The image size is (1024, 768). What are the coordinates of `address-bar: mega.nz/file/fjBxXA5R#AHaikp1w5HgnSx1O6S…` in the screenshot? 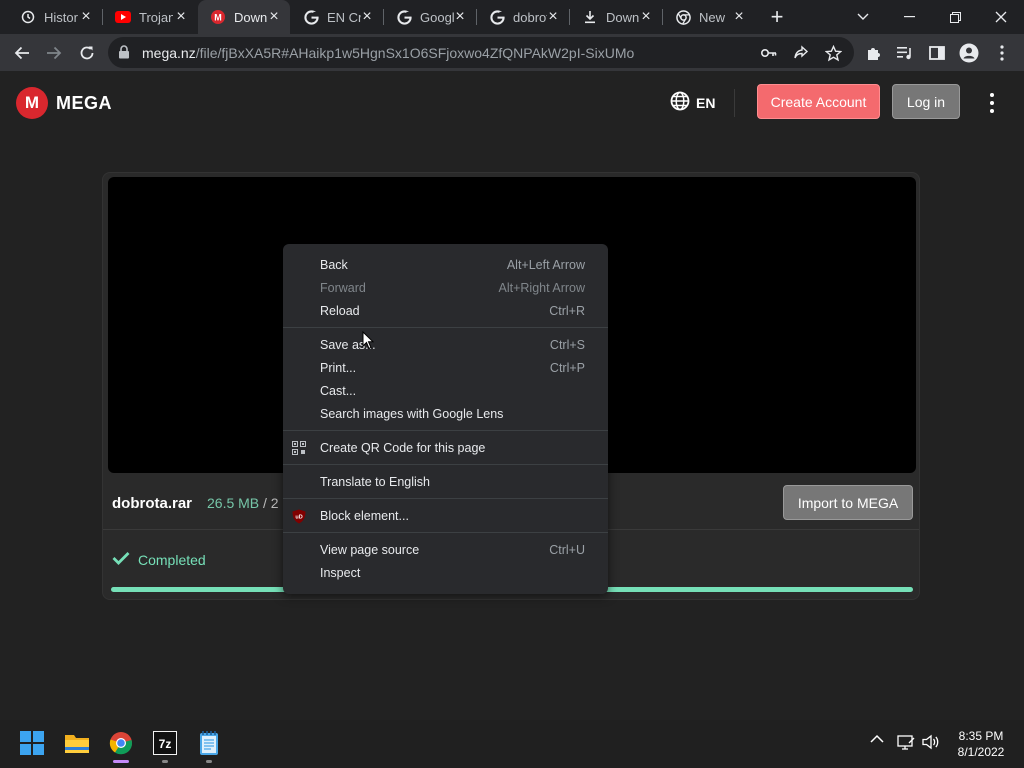 It's located at (481, 52).